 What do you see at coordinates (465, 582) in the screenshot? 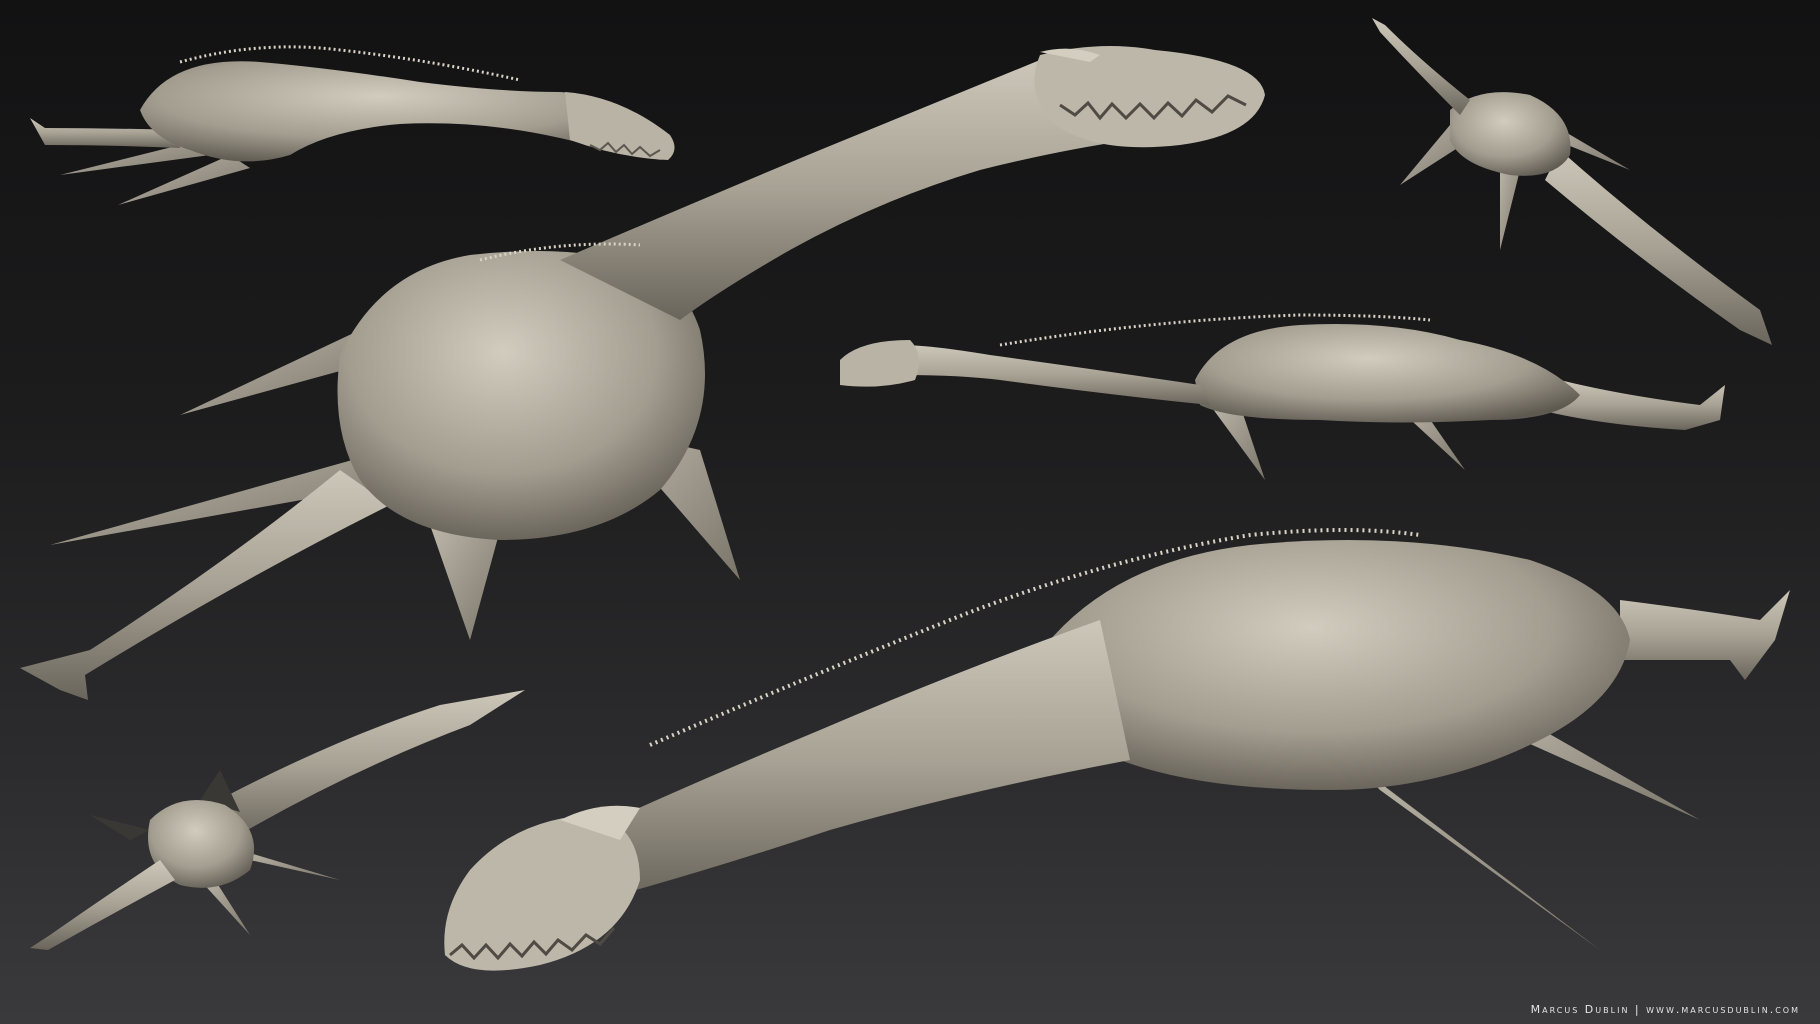
I see `front-flipper` at bounding box center [465, 582].